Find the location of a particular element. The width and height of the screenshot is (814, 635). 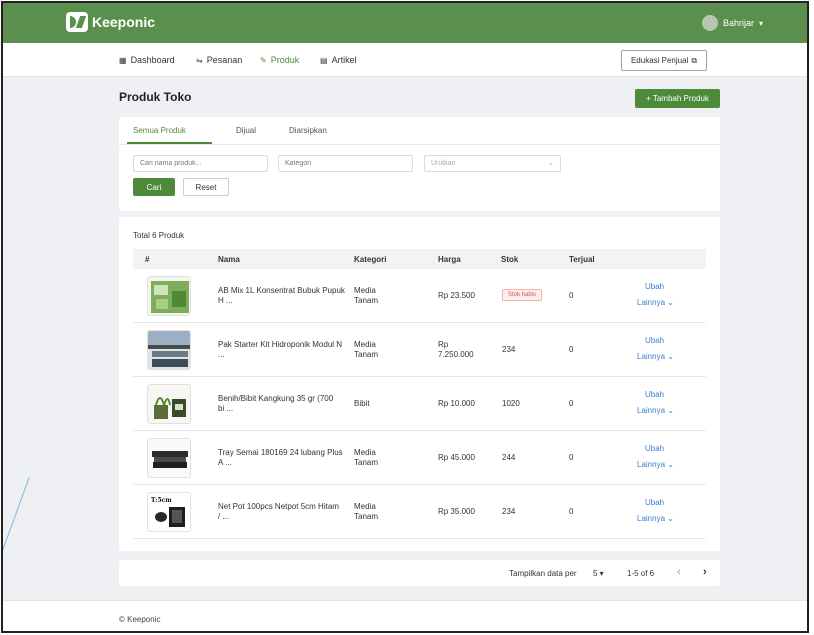

decorative-line is located at coordinates (16, 548).